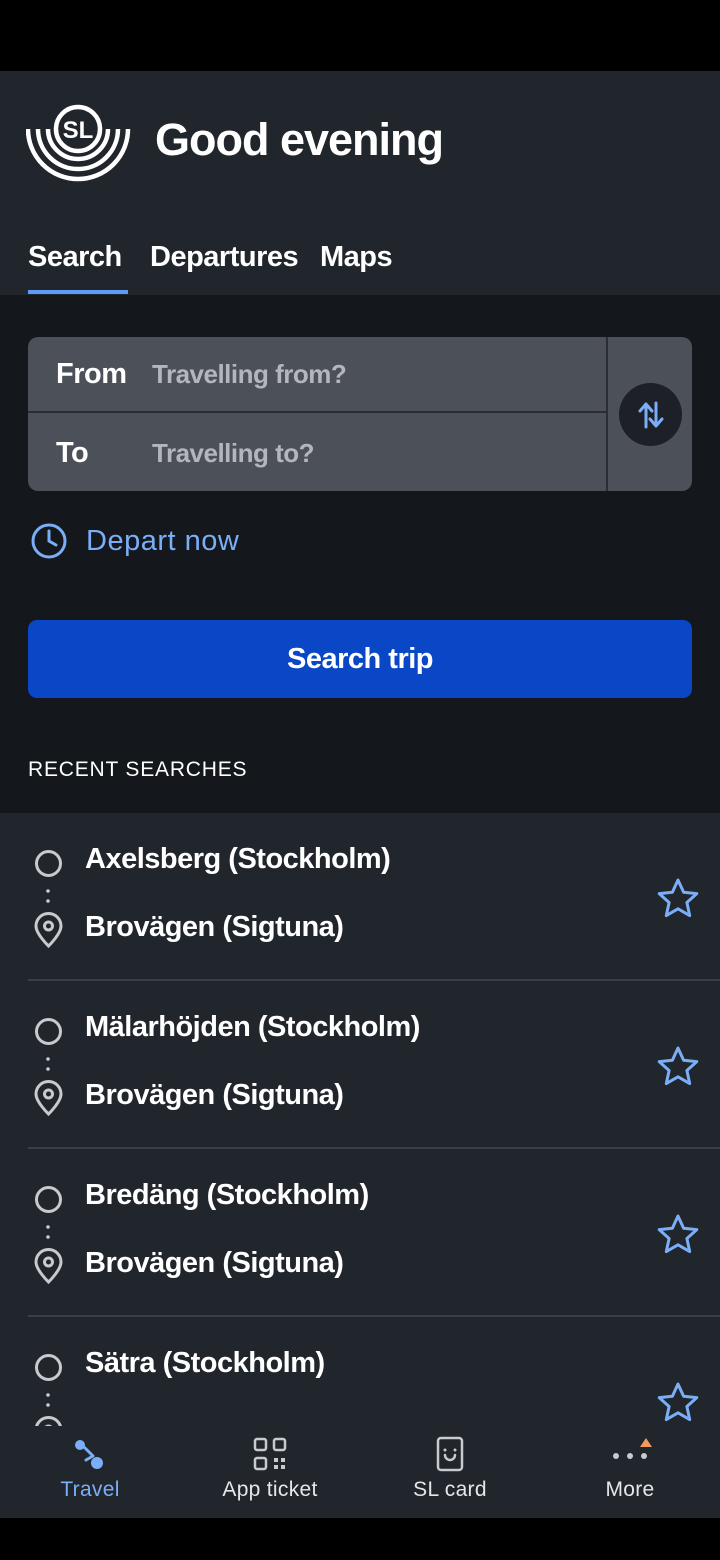  What do you see at coordinates (632, 1448) in the screenshot?
I see `more-dots-icon` at bounding box center [632, 1448].